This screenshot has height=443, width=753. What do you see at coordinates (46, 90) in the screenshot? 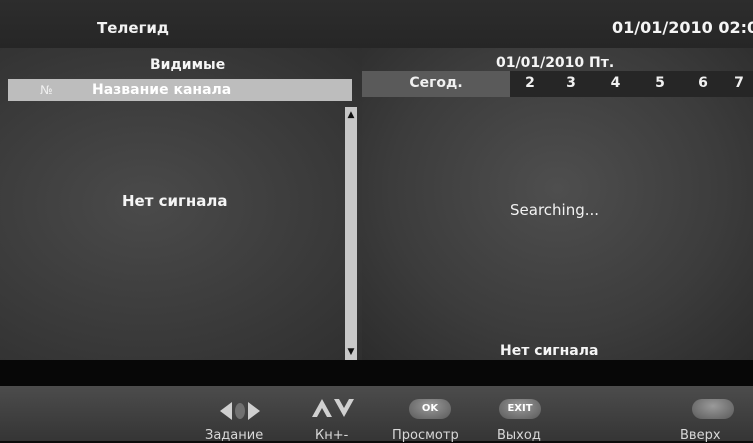
I see `column-number: №` at bounding box center [46, 90].